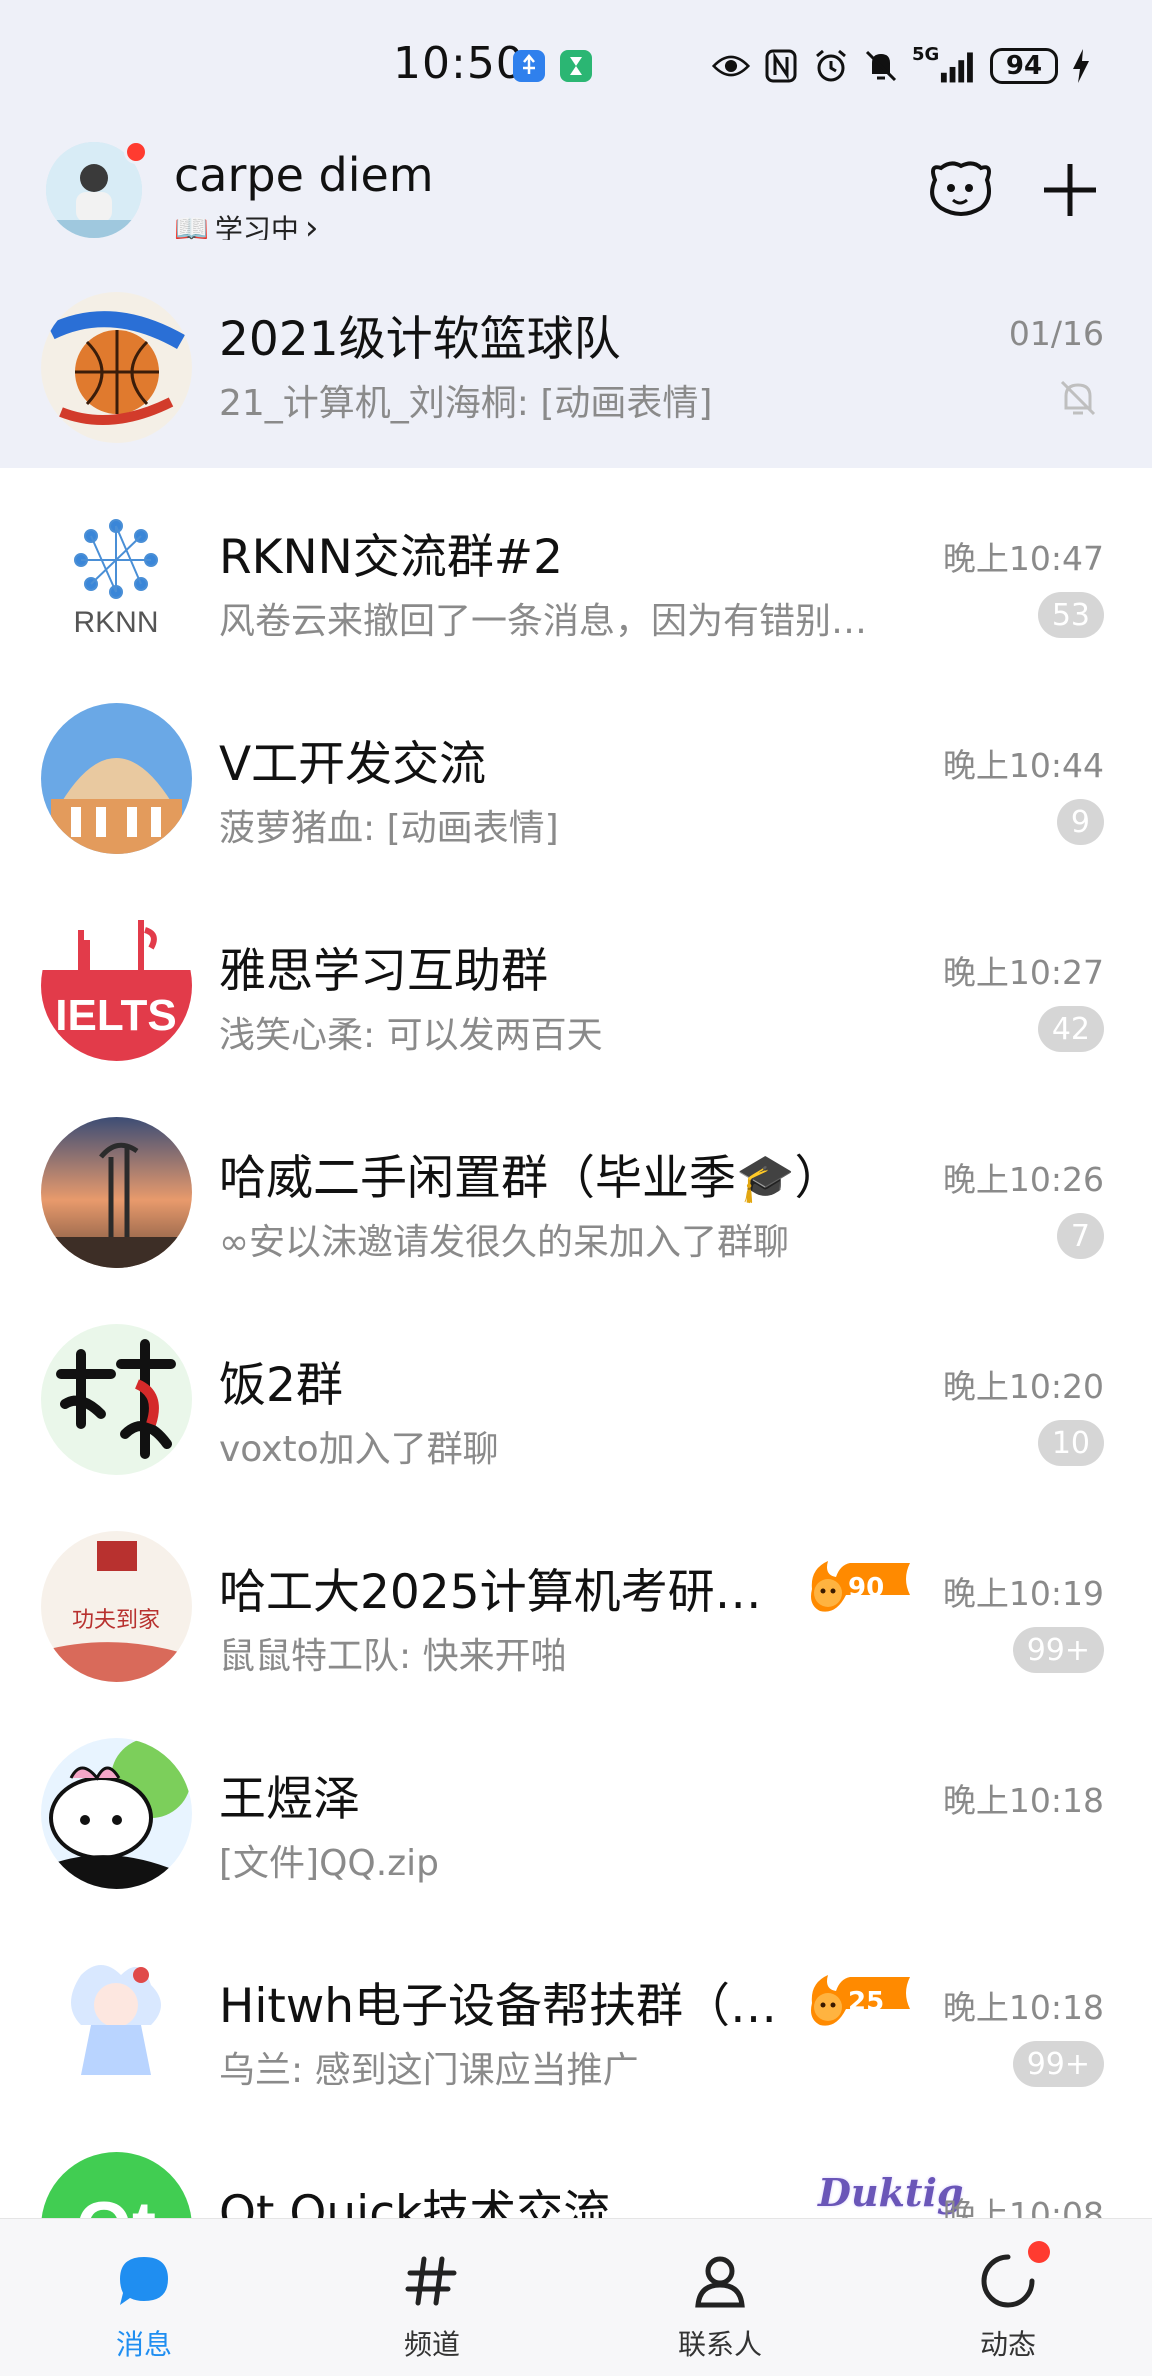 The height and width of the screenshot is (2376, 1152). I want to click on usb-icon, so click(529, 66).